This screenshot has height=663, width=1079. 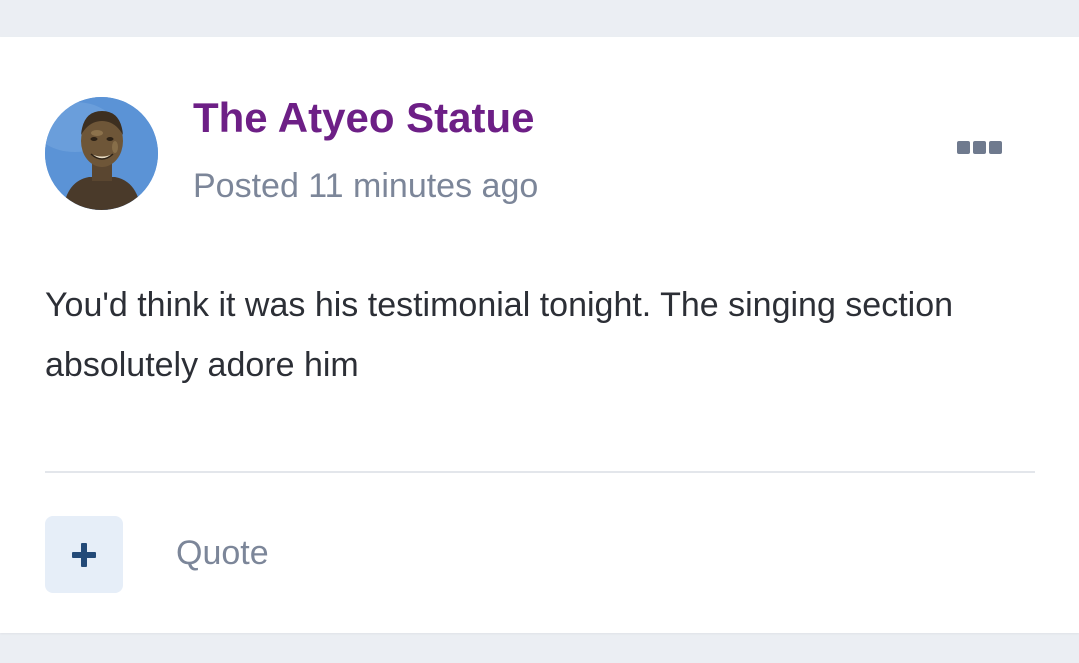 I want to click on statue-avatar-image, so click(x=101, y=153).